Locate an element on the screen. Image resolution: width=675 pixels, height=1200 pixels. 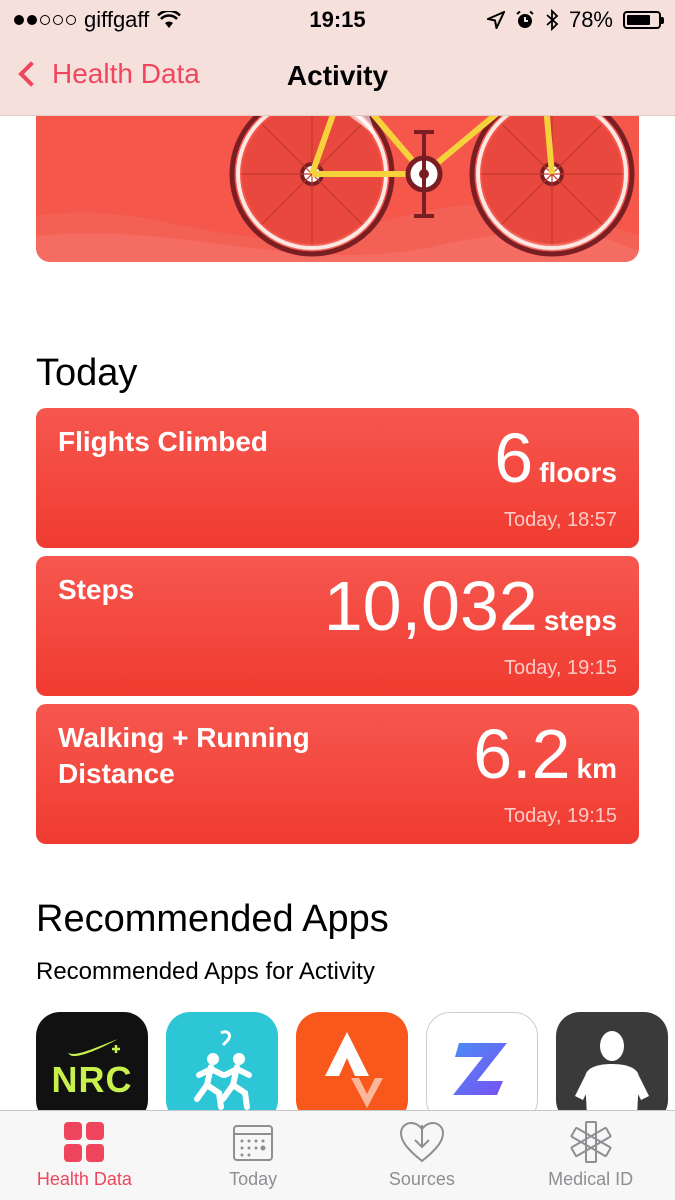
card-value: 10,032 is located at coordinates (430, 606).